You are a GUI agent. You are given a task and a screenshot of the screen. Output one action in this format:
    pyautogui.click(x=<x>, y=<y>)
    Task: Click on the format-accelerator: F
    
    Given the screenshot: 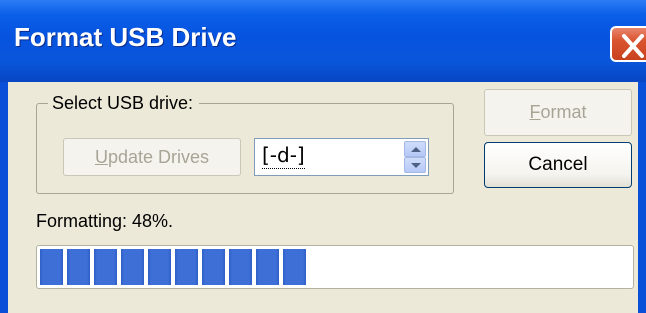 What is the action you would take?
    pyautogui.click(x=535, y=112)
    